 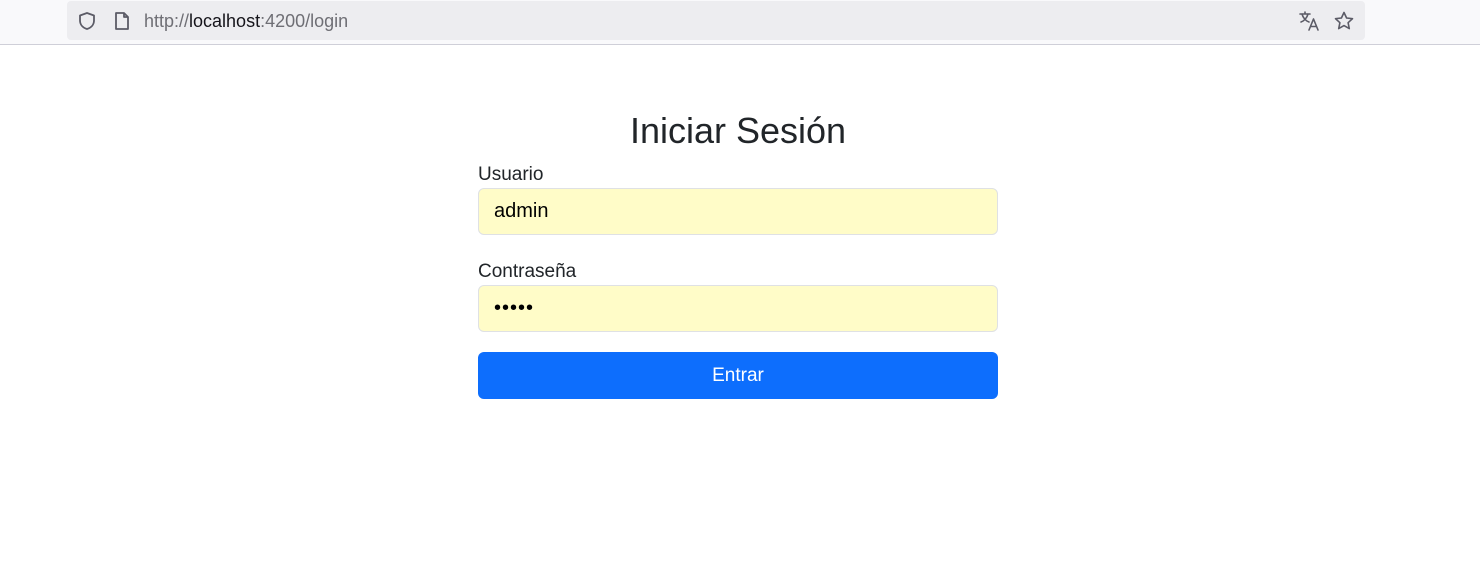 I want to click on page-icon, so click(x=122, y=21).